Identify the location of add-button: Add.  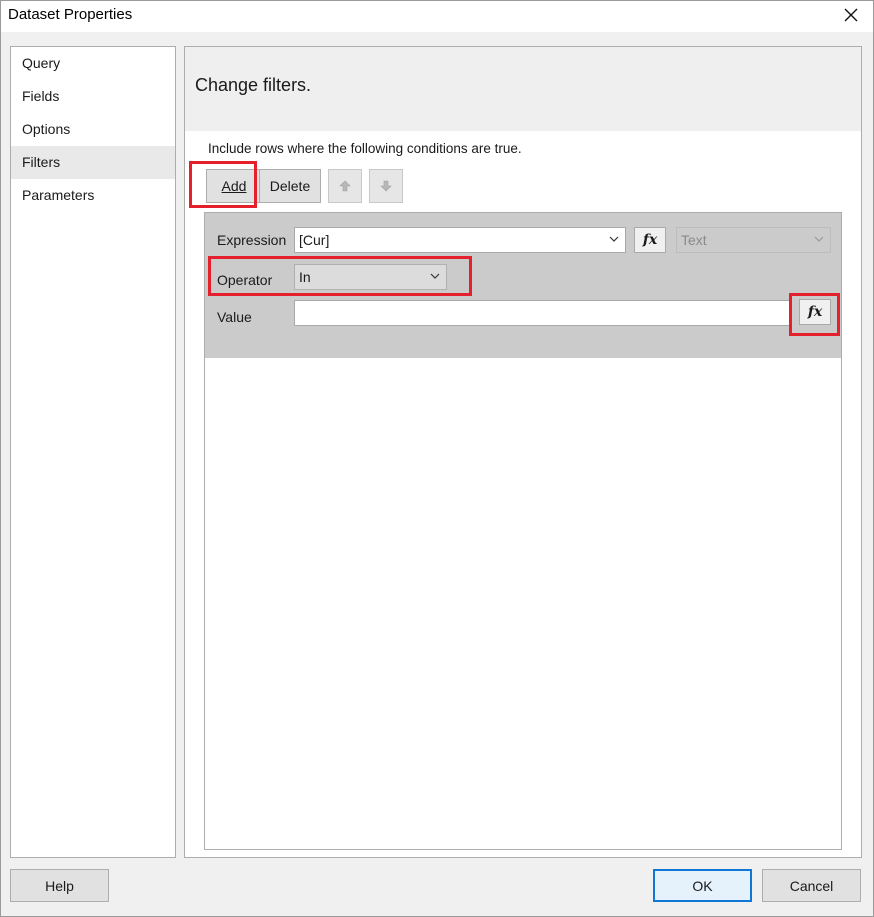
(234, 186).